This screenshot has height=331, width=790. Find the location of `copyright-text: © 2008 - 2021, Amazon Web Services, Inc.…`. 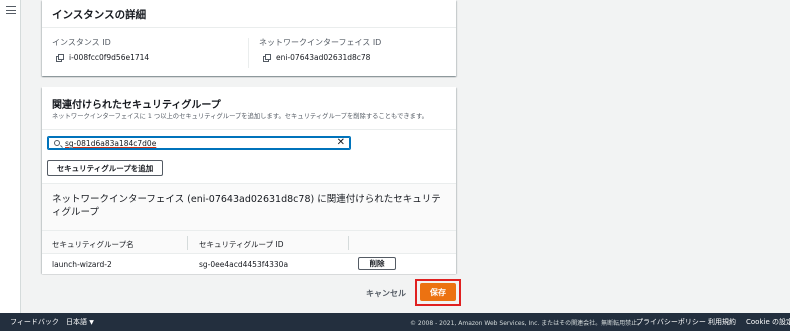

copyright-text: © 2008 - 2021, Amazon Web Services, Inc.… is located at coordinates (527, 323).